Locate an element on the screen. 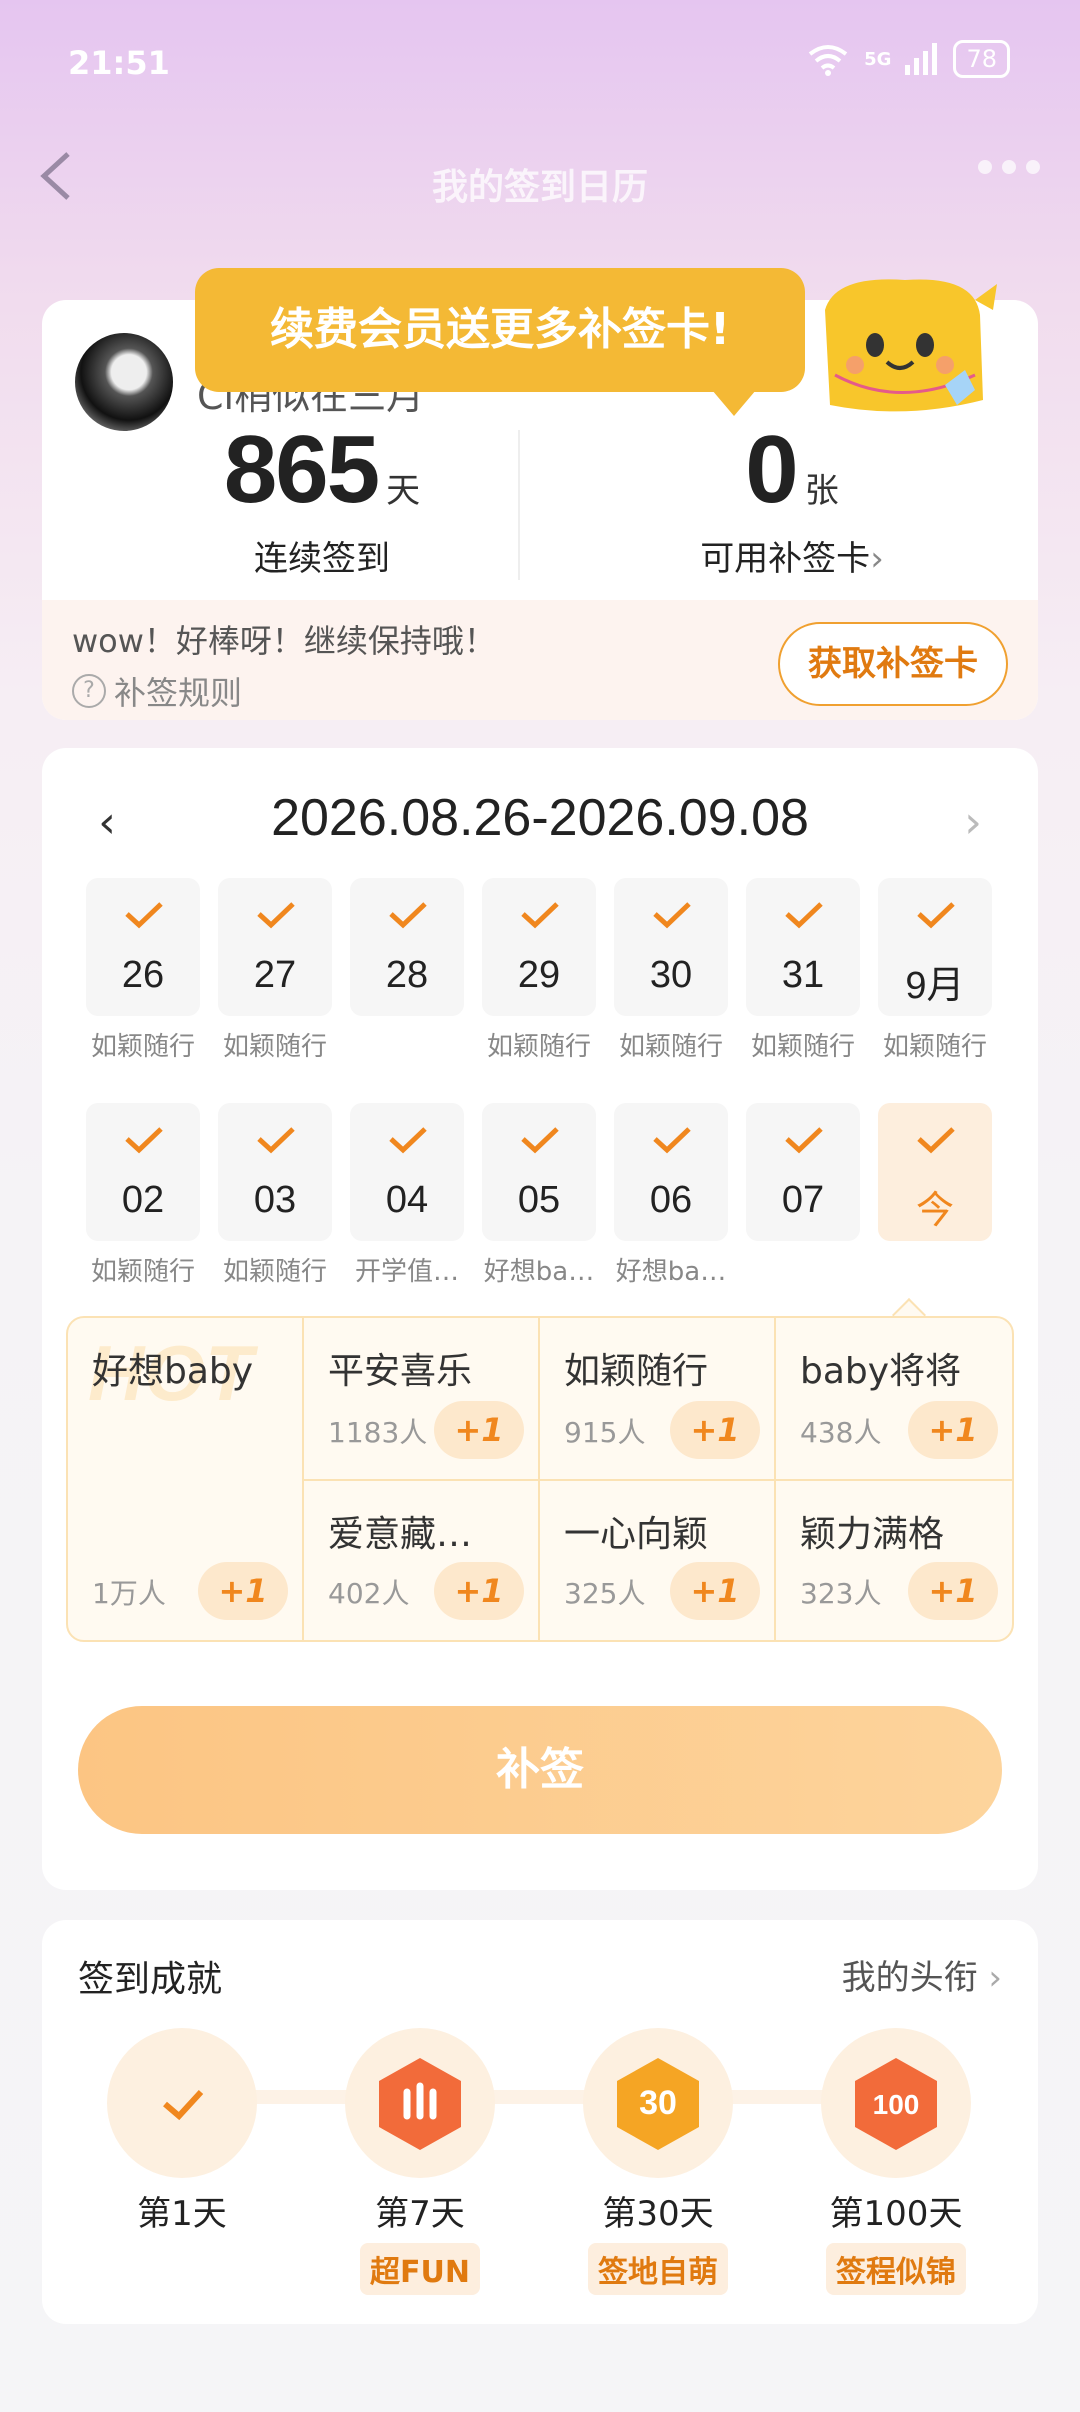  tag-name: 颖力满格 is located at coordinates (872, 1534).